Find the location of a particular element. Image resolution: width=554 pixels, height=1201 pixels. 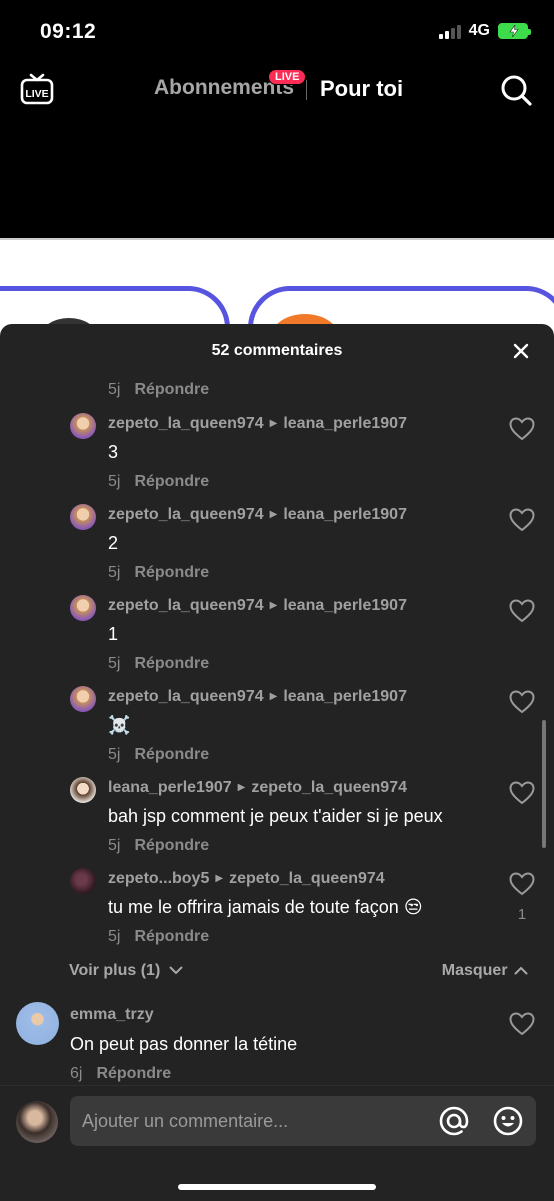

scrollbar is located at coordinates (544, 784).